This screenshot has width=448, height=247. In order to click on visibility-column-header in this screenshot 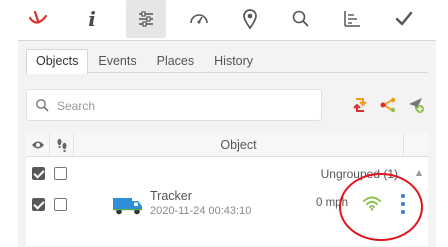, I will do `click(38, 145)`.